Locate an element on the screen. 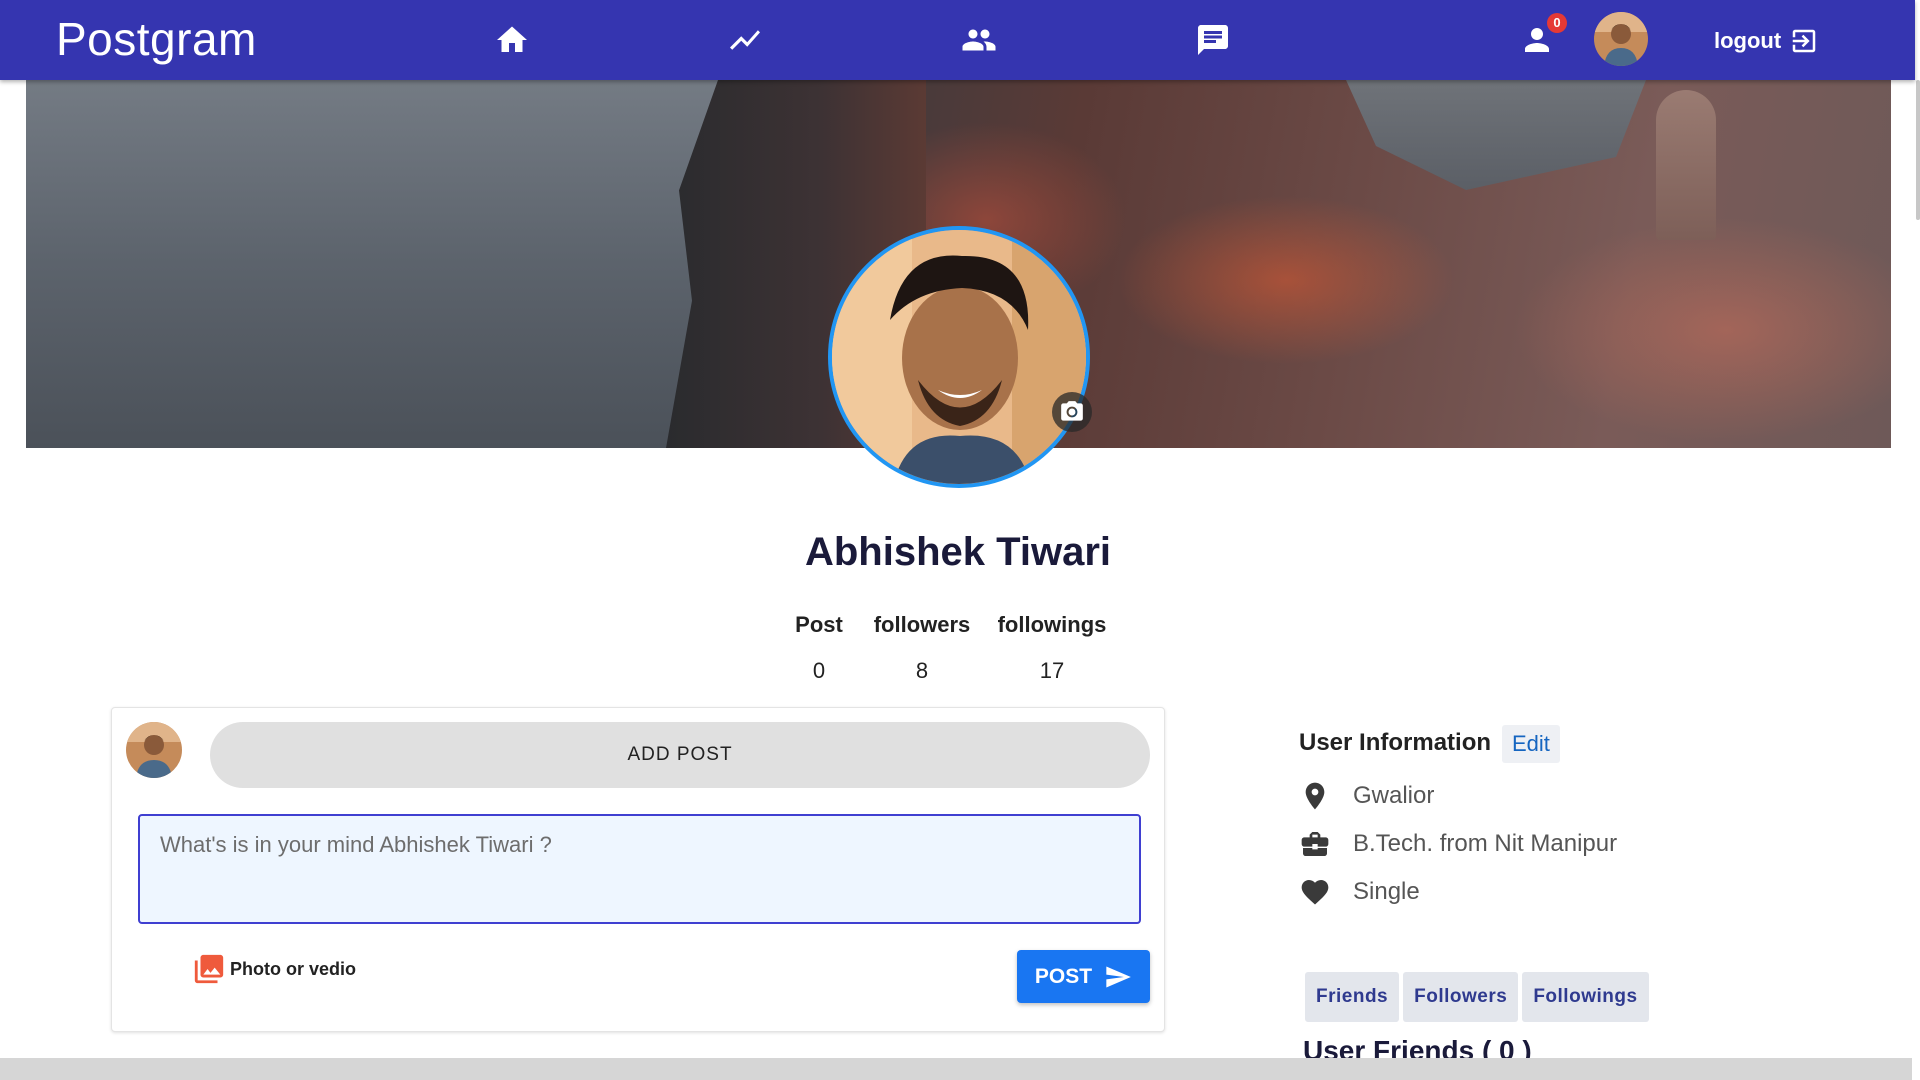 The image size is (1920, 1080). heart-icon is located at coordinates (1315, 892).